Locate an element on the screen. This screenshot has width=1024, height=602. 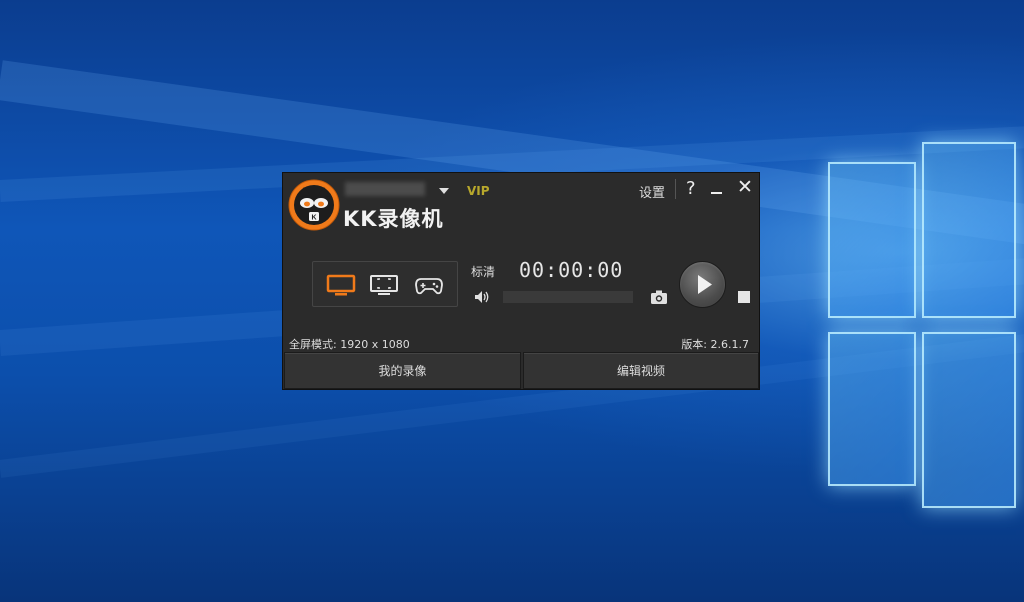
edit-video-button: 编辑视频 is located at coordinates (641, 370).